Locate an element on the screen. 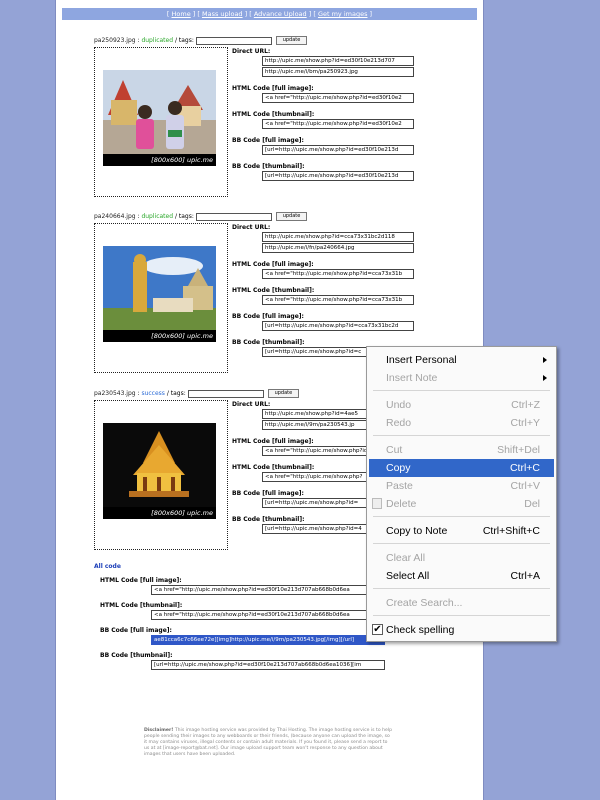 This screenshot has width=600, height=800. menu-item-cut: Cut Shift+Del is located at coordinates (461, 450).